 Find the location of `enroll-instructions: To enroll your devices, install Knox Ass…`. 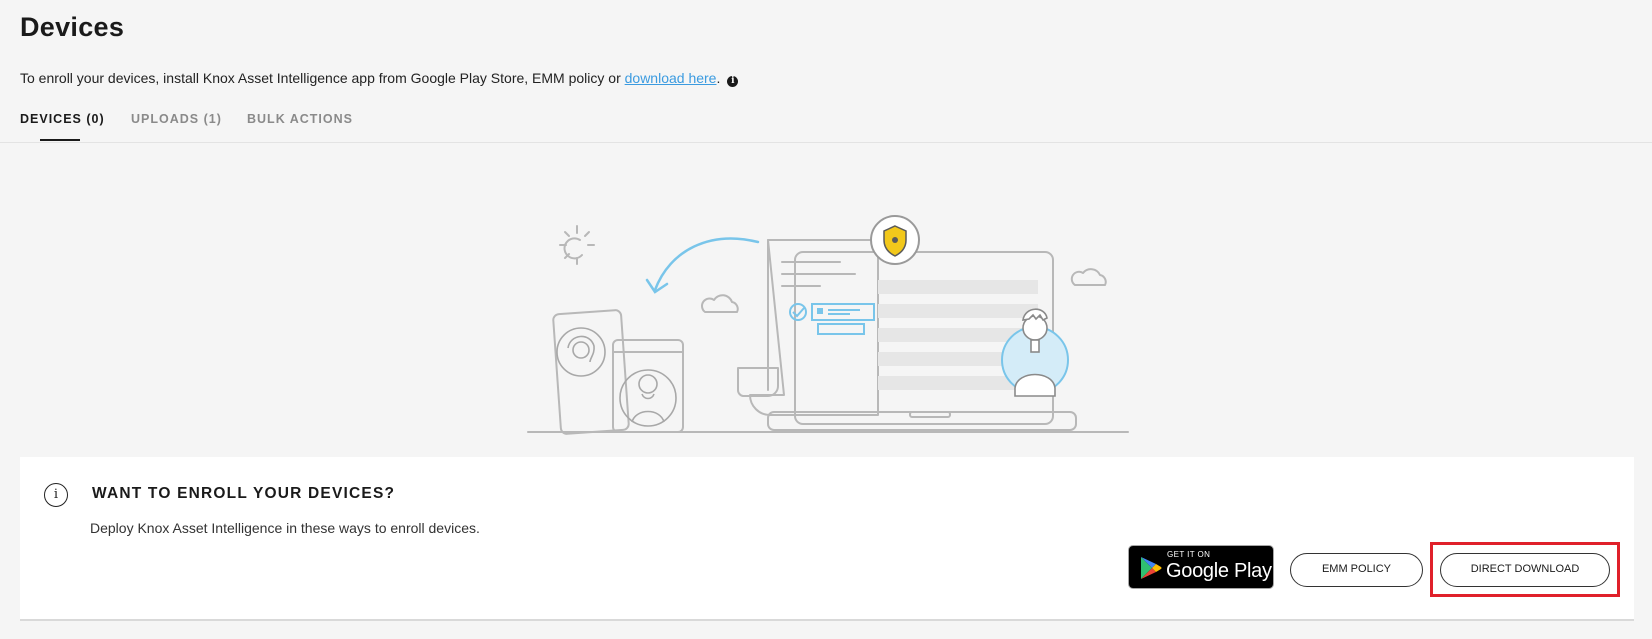

enroll-instructions: To enroll your devices, install Knox Ass… is located at coordinates (379, 78).